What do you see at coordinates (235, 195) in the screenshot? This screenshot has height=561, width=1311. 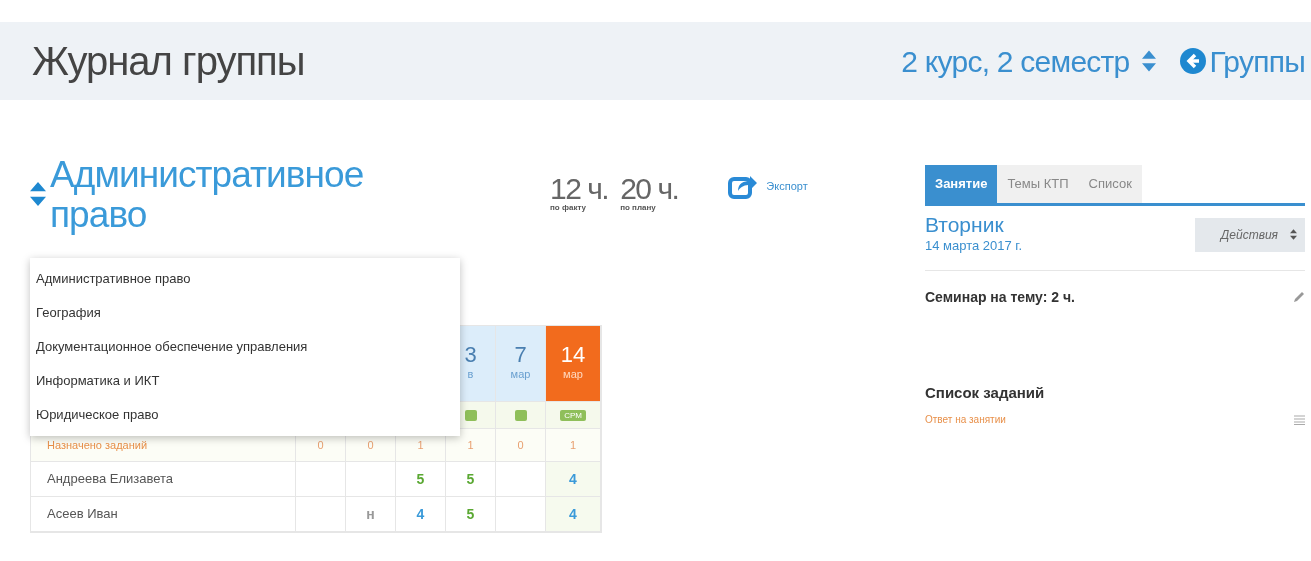 I see `subject-title: Административное право` at bounding box center [235, 195].